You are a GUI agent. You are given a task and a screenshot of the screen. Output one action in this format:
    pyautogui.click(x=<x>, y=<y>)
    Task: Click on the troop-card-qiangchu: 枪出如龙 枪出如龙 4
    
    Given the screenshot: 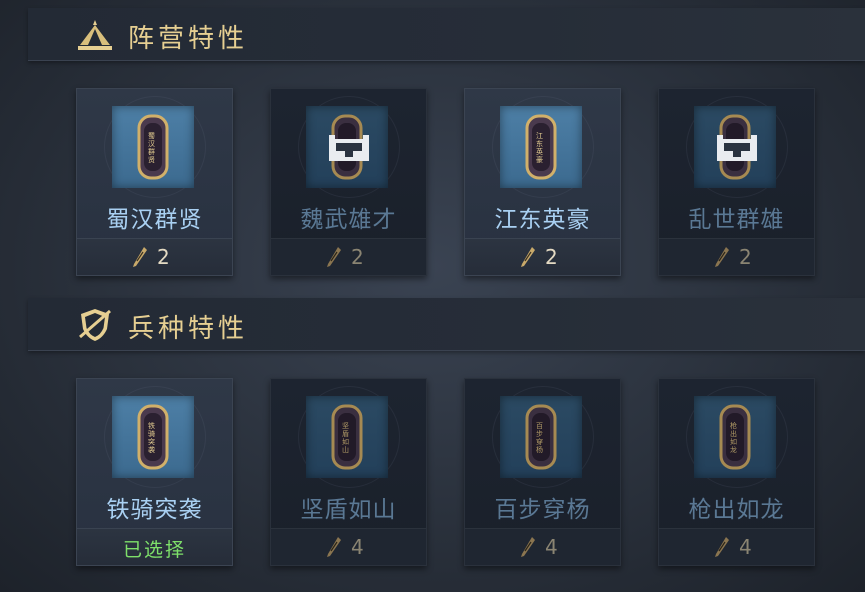 What is the action you would take?
    pyautogui.click(x=736, y=472)
    